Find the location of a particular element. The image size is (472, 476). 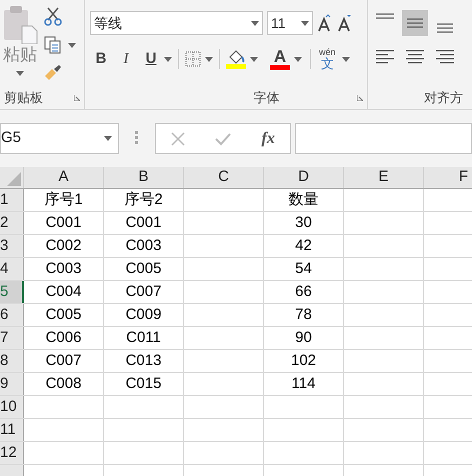

borders-icon is located at coordinates (193, 59).